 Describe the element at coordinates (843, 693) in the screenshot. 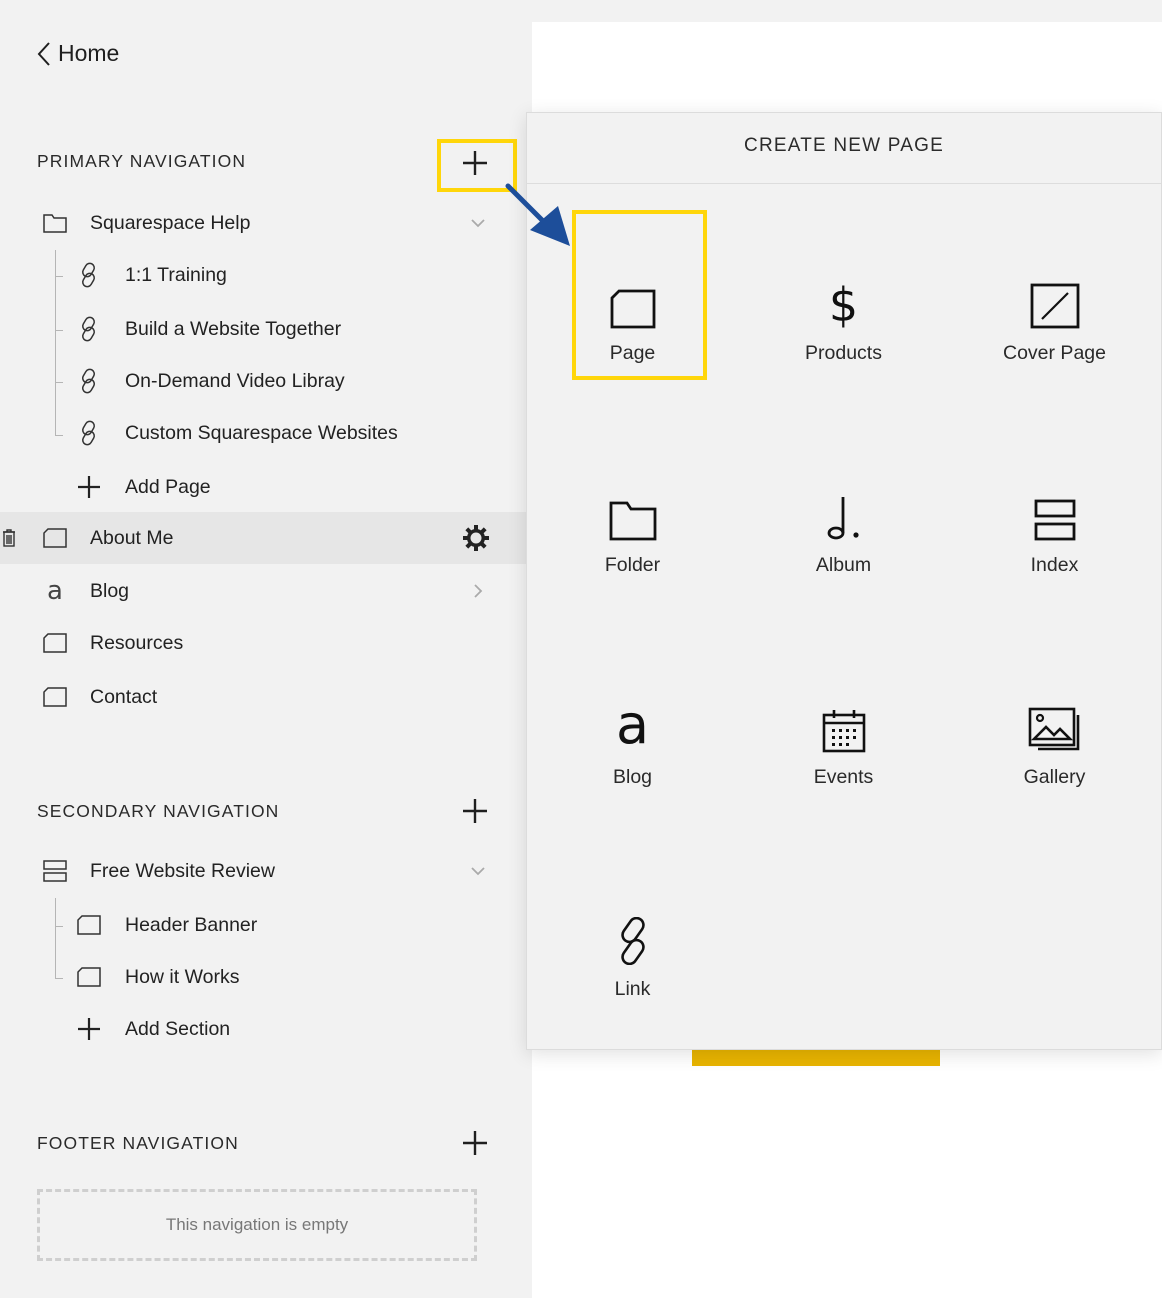

I see `calendar-icon` at that location.